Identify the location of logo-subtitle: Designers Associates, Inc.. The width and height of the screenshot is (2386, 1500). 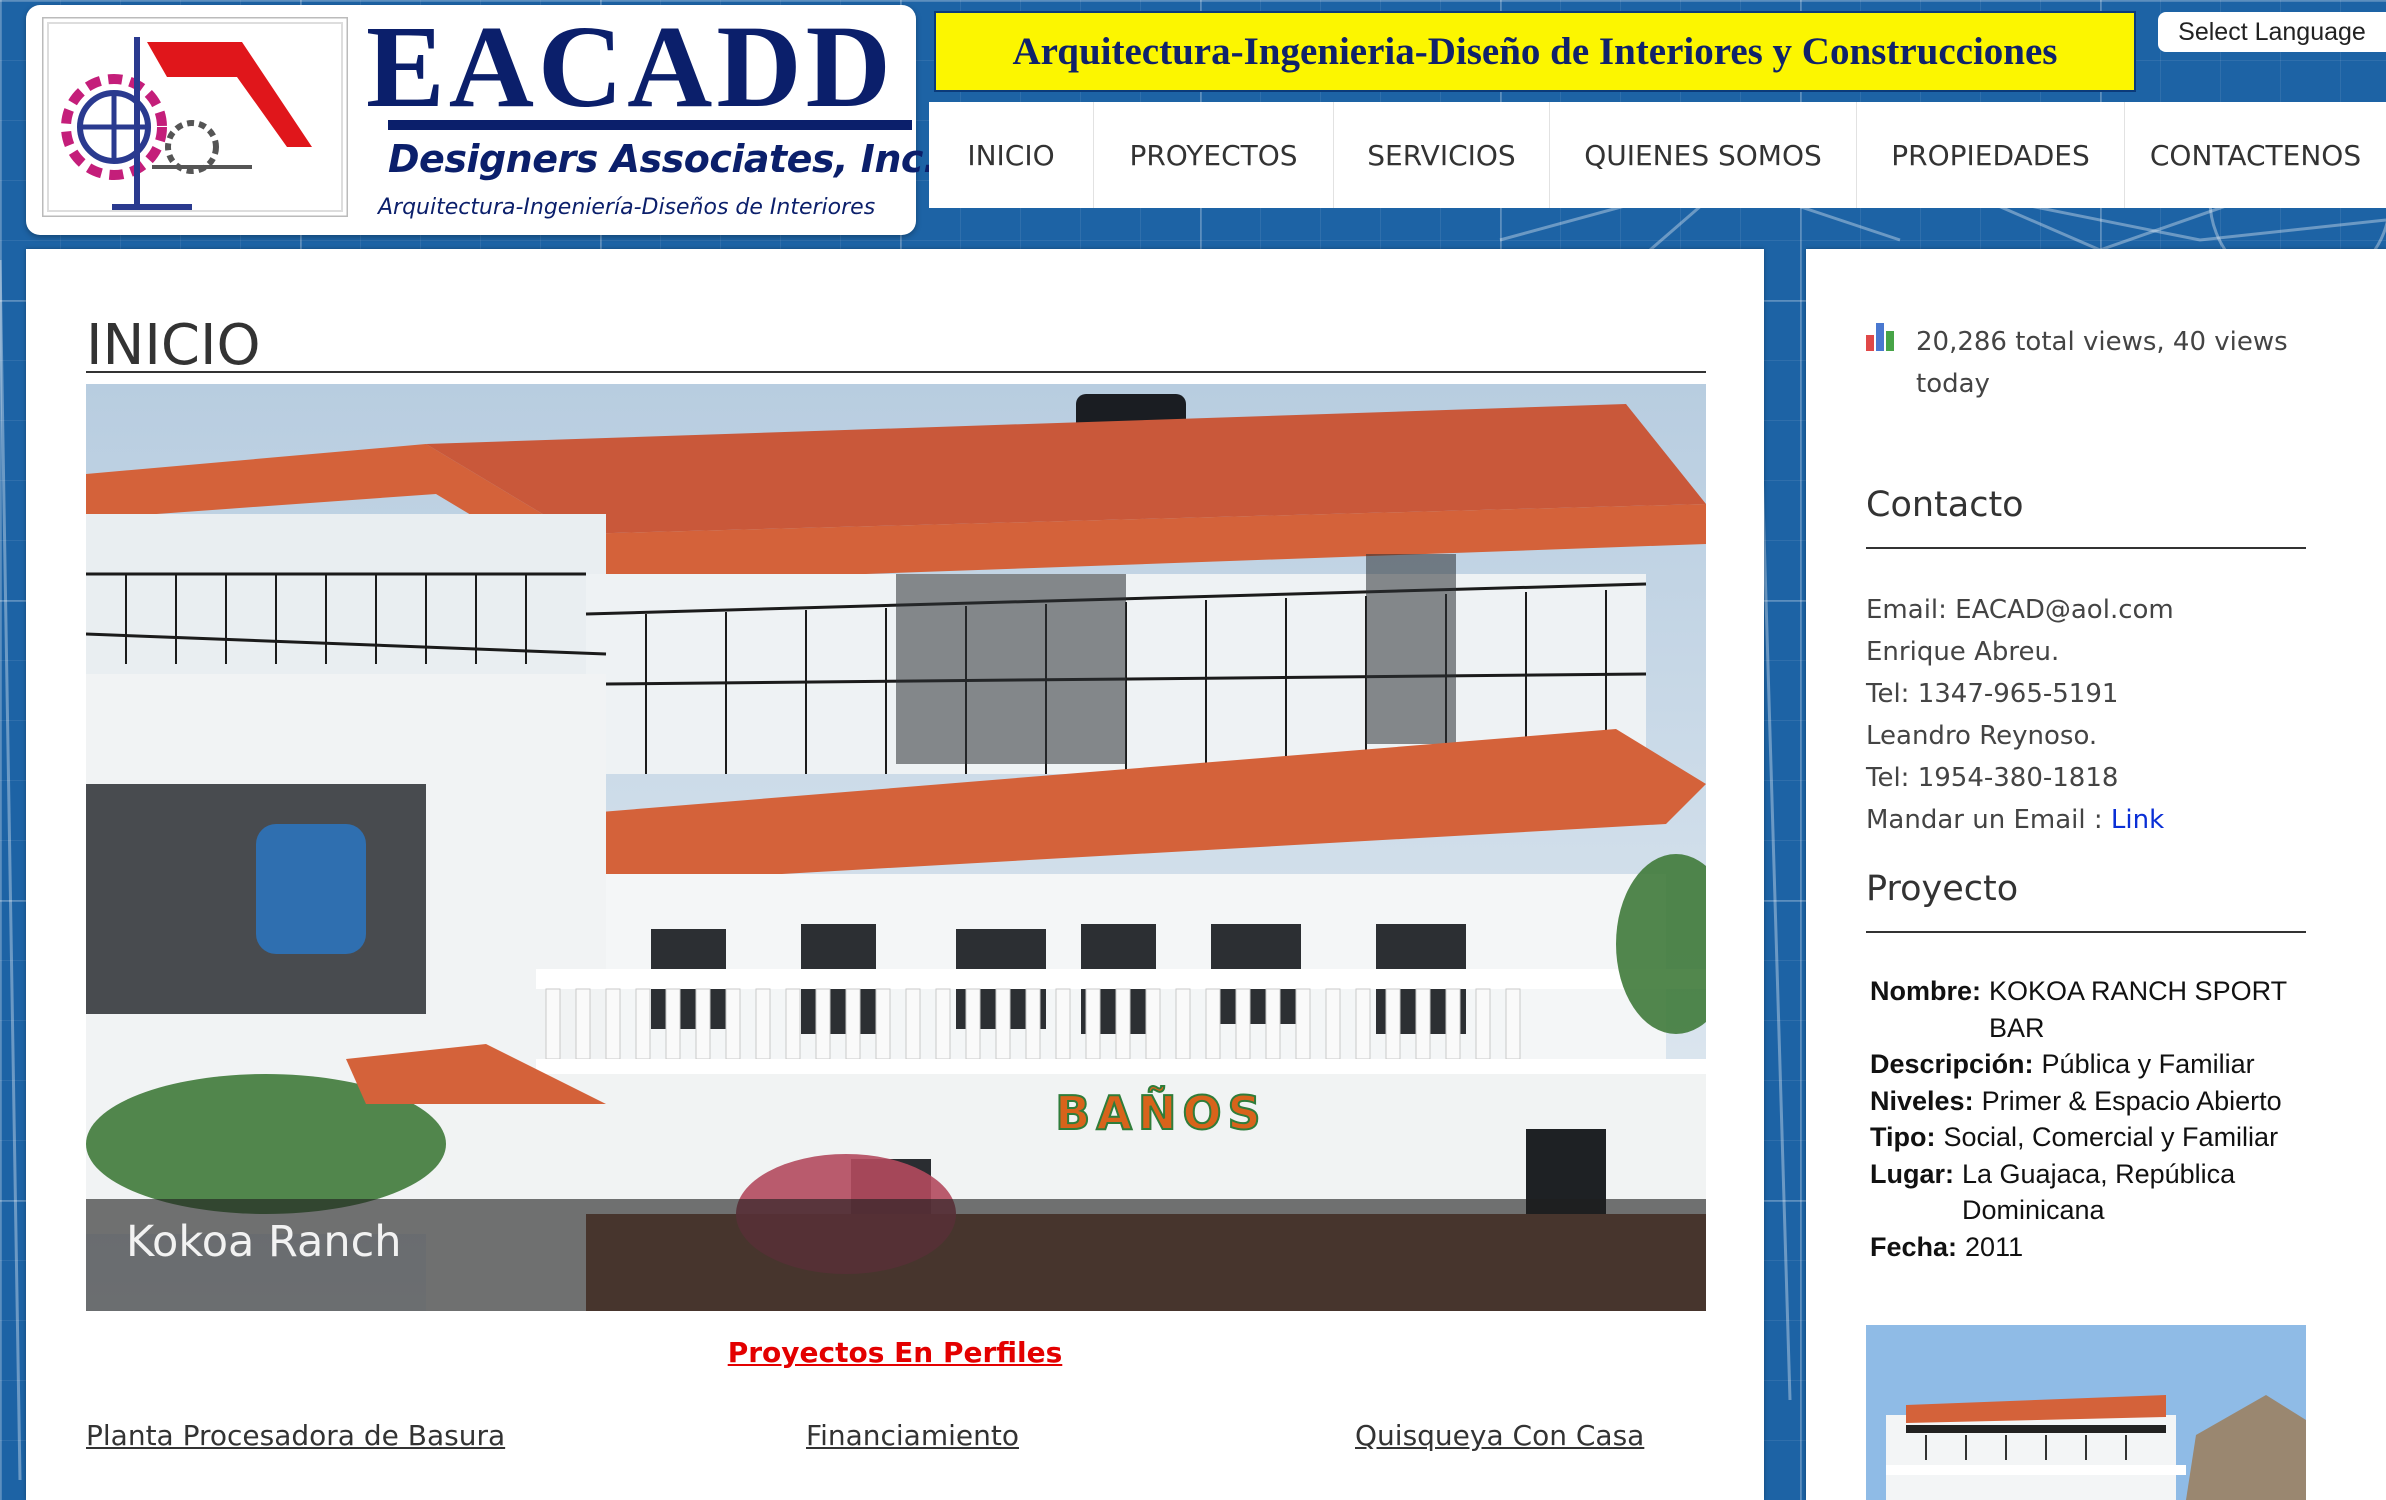
(662, 159).